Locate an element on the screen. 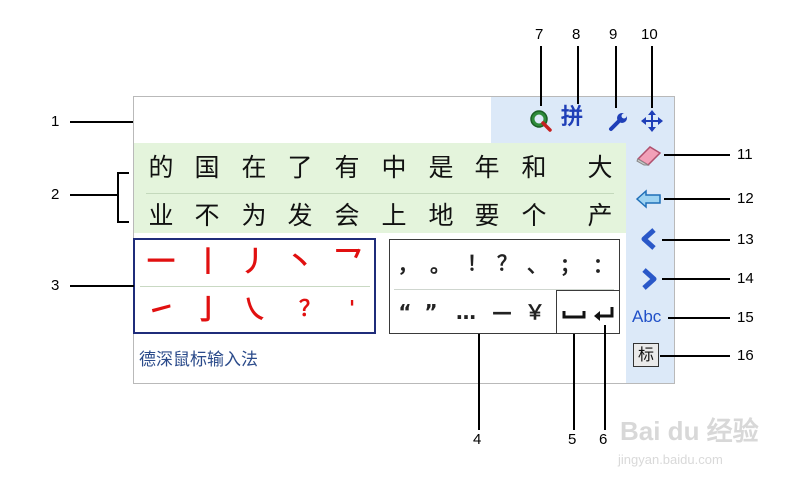 This screenshot has height=500, width=800. candidate-char: 不 is located at coordinates (207, 216).